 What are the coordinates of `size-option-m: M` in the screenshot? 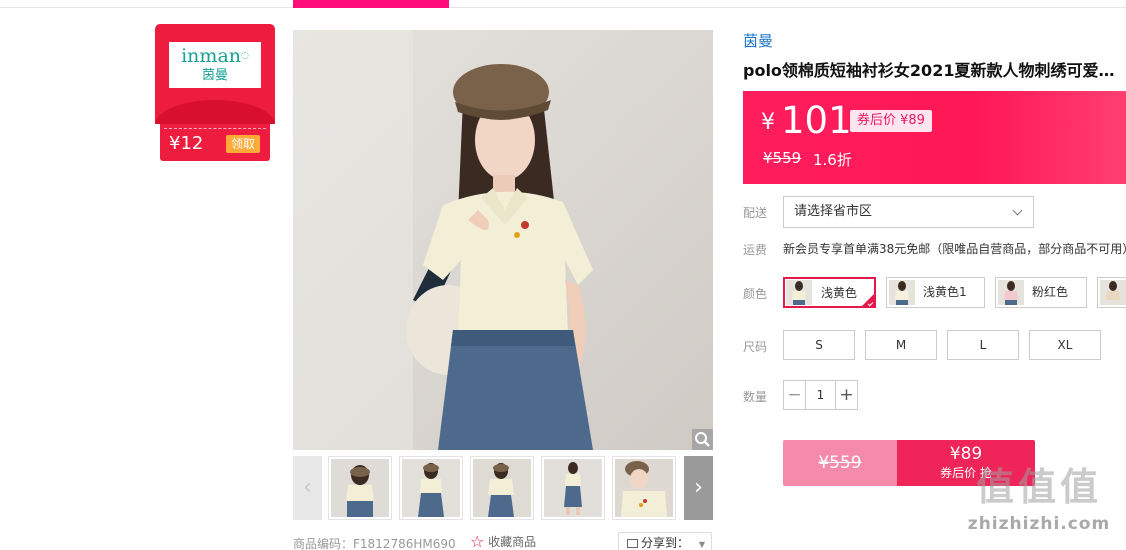 It's located at (901, 345).